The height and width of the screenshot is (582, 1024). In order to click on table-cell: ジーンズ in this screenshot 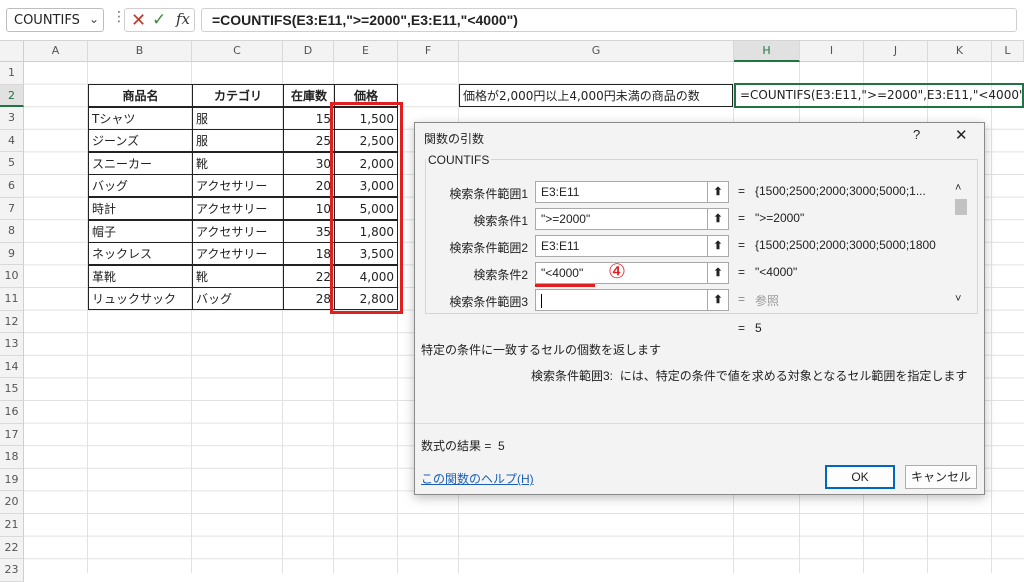, I will do `click(140, 141)`.